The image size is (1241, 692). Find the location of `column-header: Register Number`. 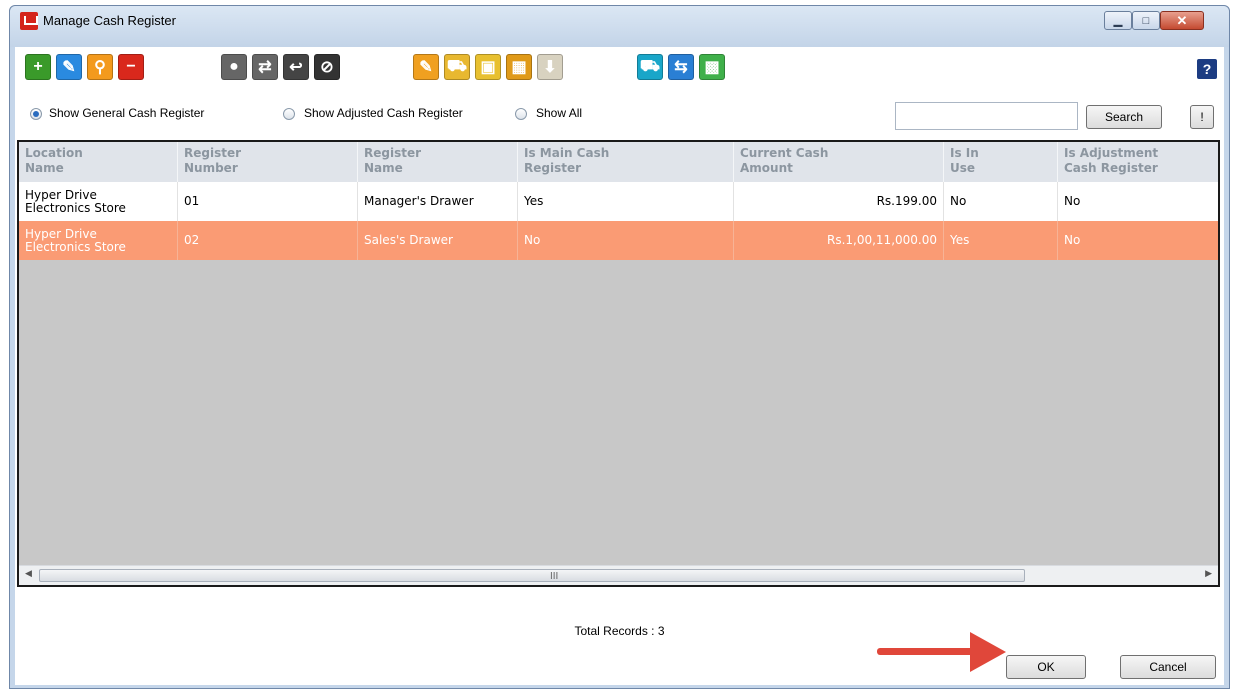

column-header: Register Number is located at coordinates (268, 162).